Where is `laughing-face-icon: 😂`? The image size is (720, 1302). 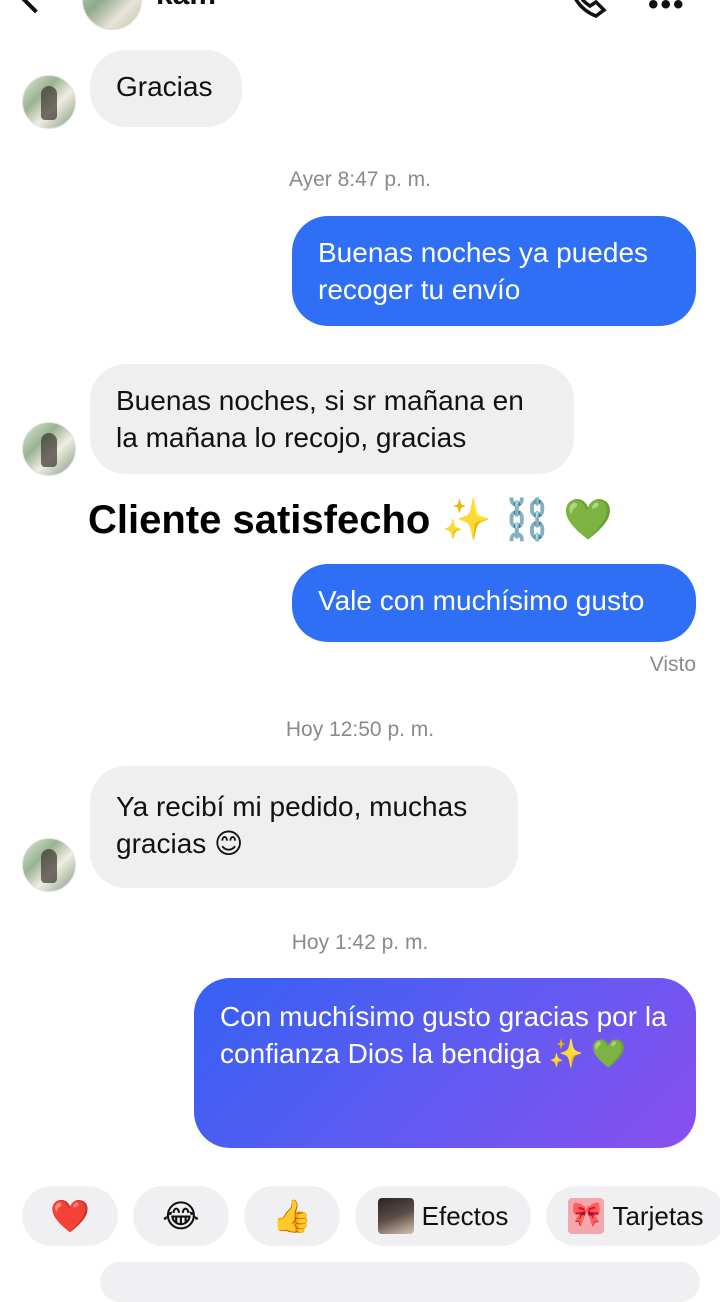 laughing-face-icon: 😂 is located at coordinates (181, 1216).